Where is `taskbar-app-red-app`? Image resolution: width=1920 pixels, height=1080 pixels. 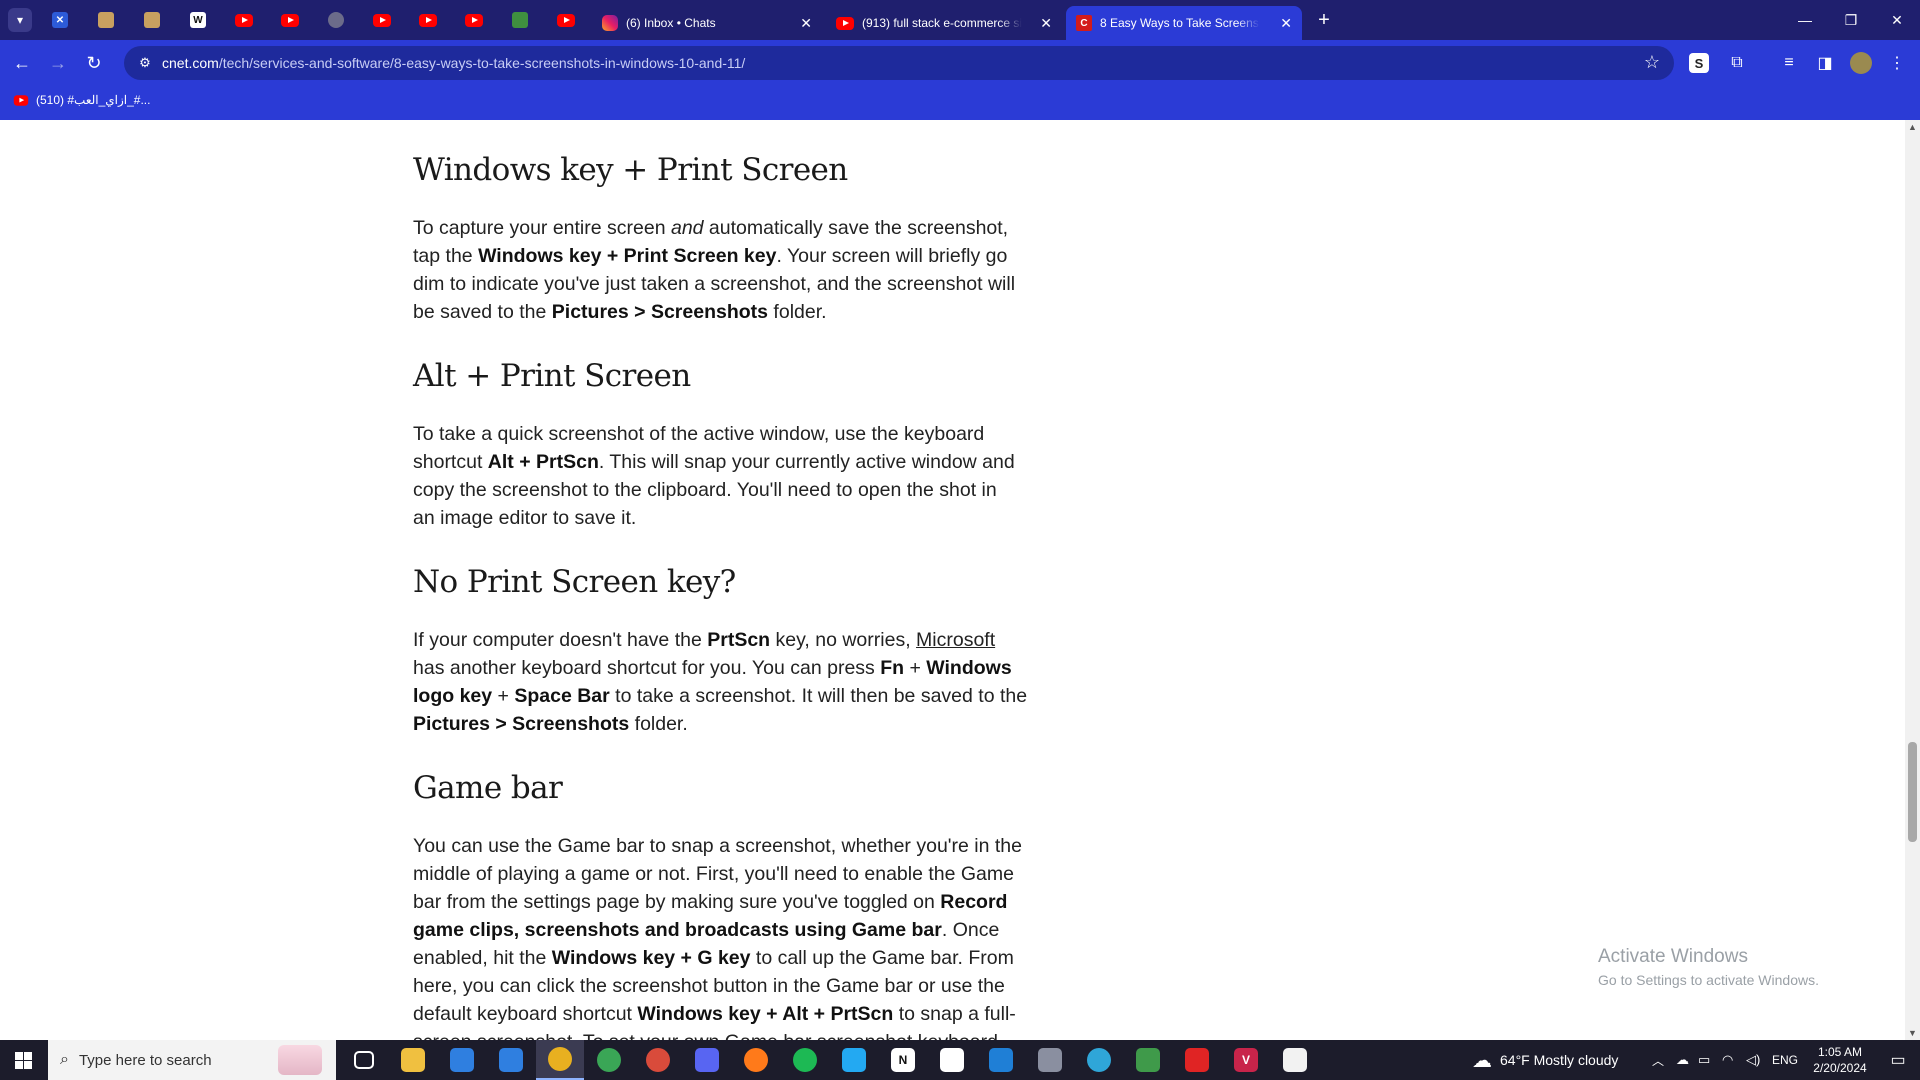
taskbar-app-red-app is located at coordinates (1197, 1060).